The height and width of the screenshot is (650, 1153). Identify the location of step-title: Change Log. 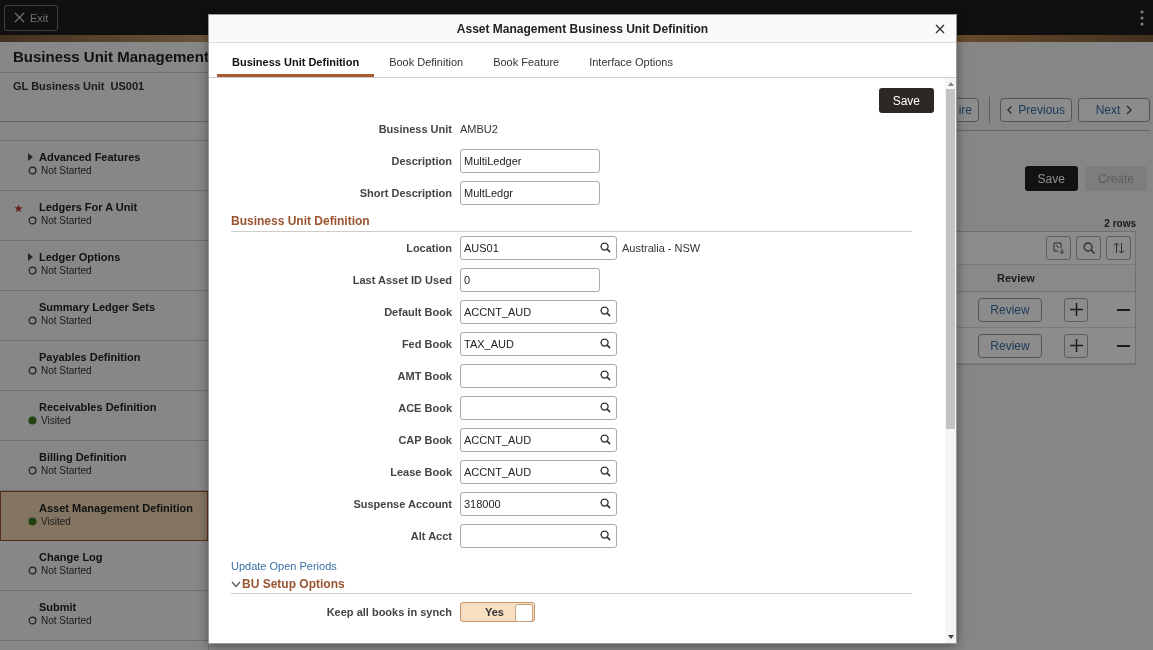
(71, 557).